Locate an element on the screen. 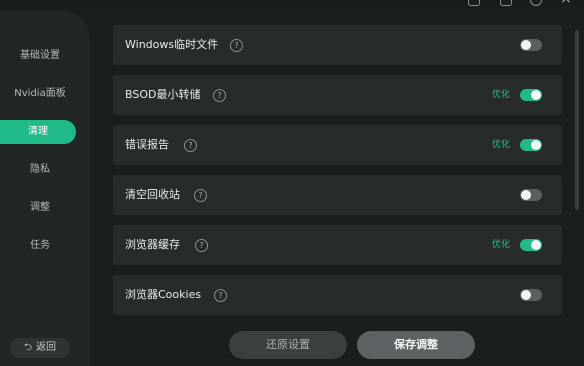 The width and height of the screenshot is (584, 366). back-button: ⮌ 返回 is located at coordinates (40, 348).